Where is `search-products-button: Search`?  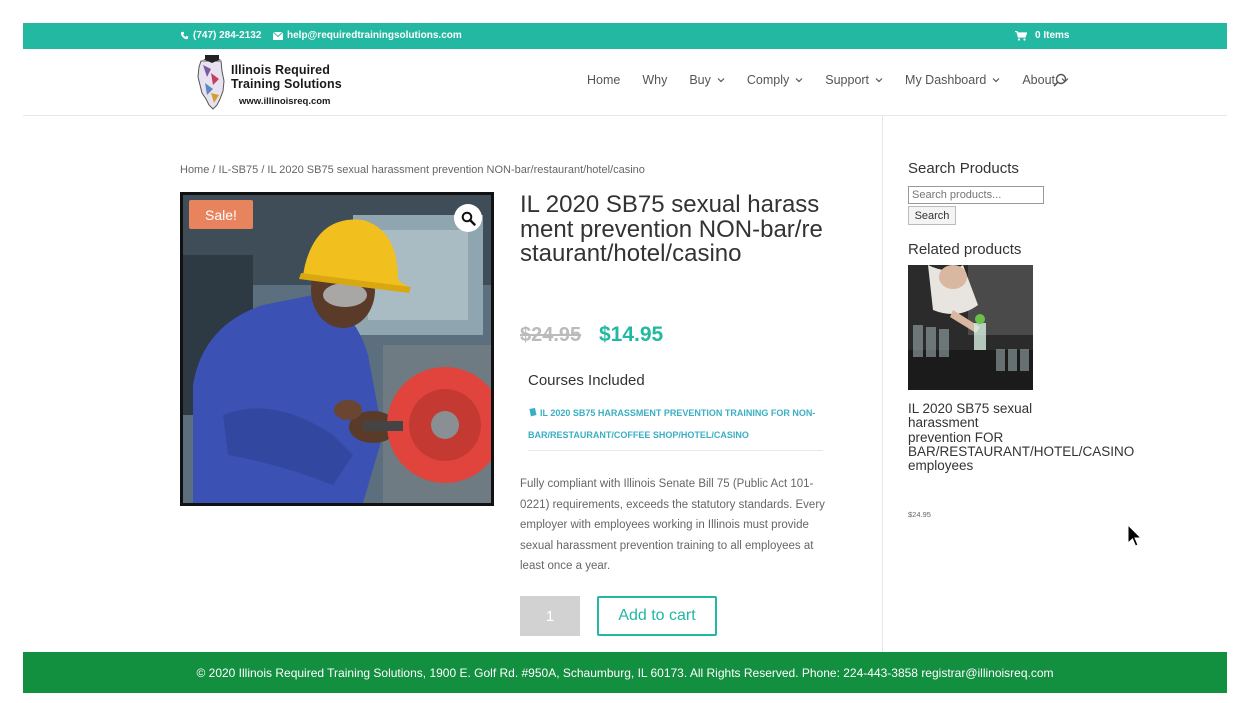
search-products-button: Search is located at coordinates (932, 215).